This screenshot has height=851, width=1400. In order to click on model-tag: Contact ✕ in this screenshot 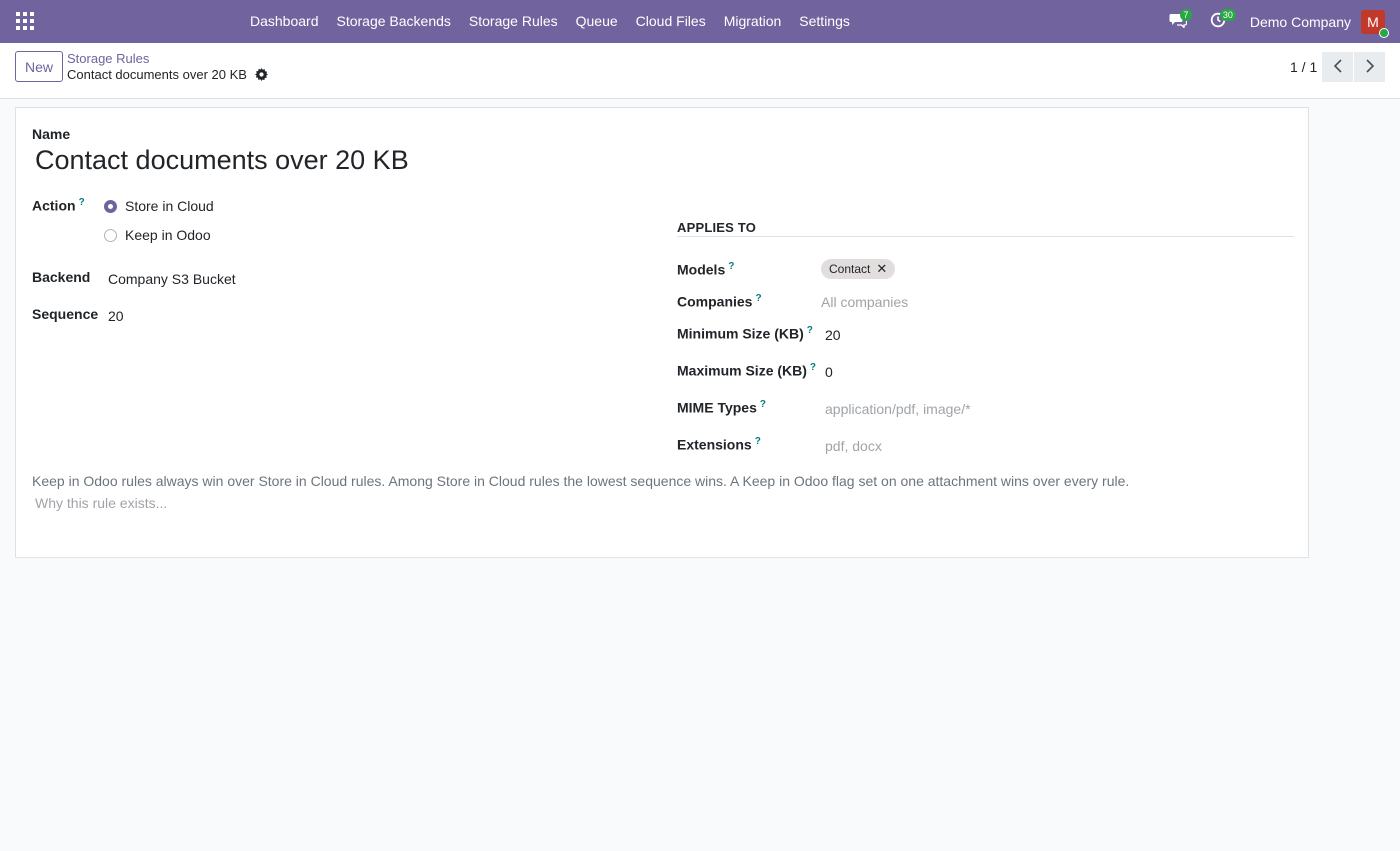, I will do `click(858, 269)`.